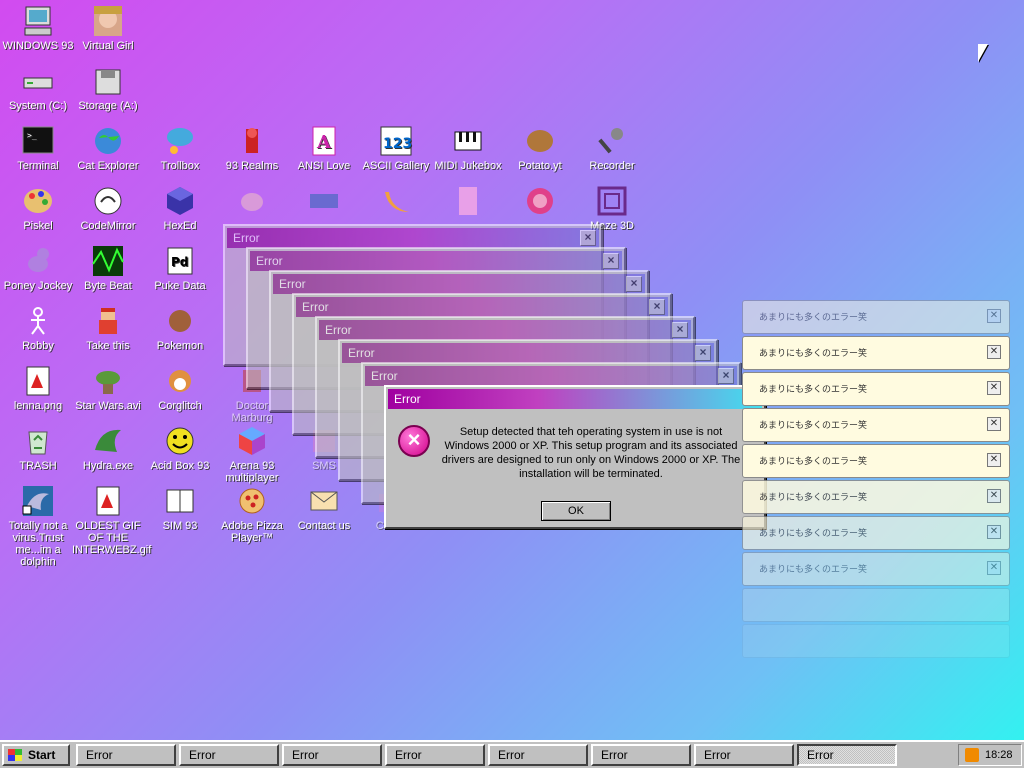 The width and height of the screenshot is (1024, 768). I want to click on desktop-icon-hexed: HexEd, so click(180, 208).